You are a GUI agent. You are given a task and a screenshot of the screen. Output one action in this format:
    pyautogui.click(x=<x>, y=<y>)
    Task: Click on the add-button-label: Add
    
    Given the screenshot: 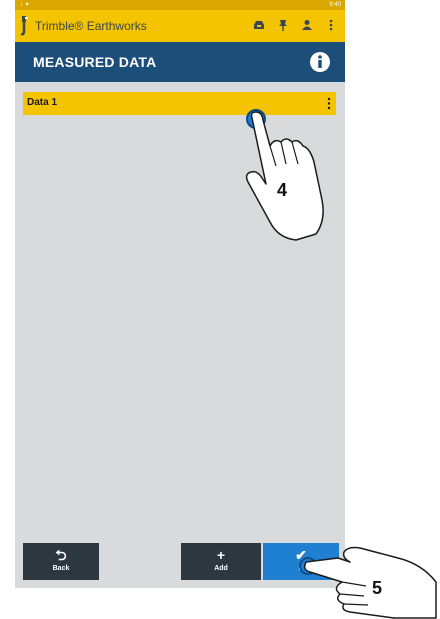 What is the action you would take?
    pyautogui.click(x=221, y=568)
    